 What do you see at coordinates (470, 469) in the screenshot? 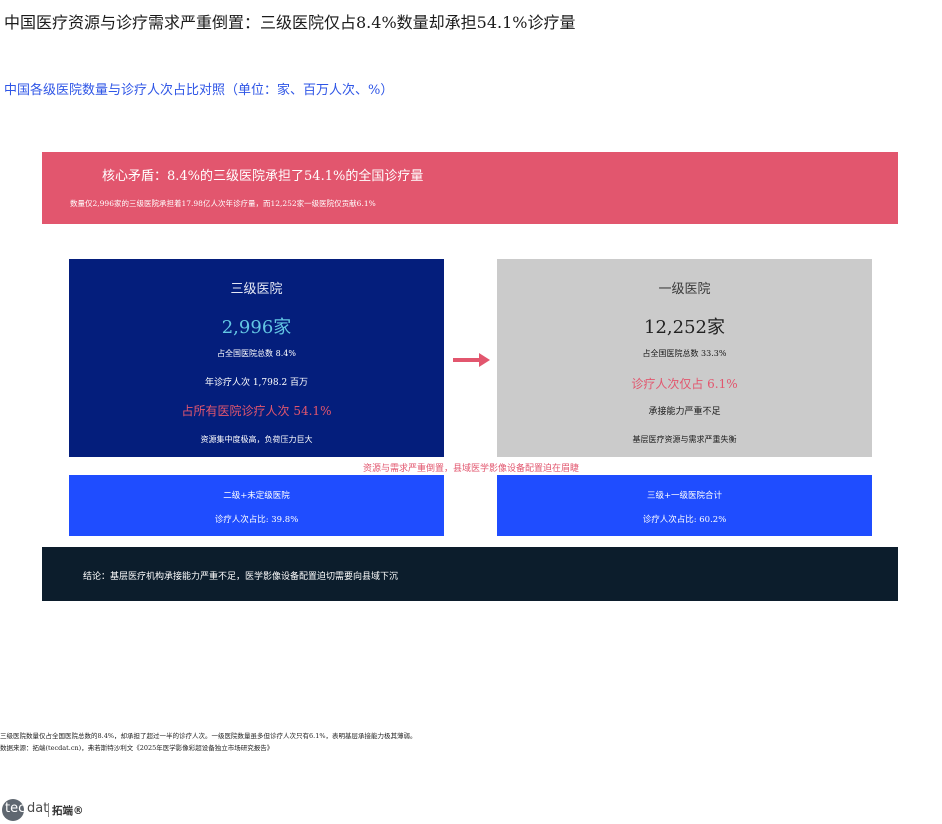
I see `gap-warning-note: 资源与需求严重倒置，县域医学影像设备配置迫在眉睫` at bounding box center [470, 469].